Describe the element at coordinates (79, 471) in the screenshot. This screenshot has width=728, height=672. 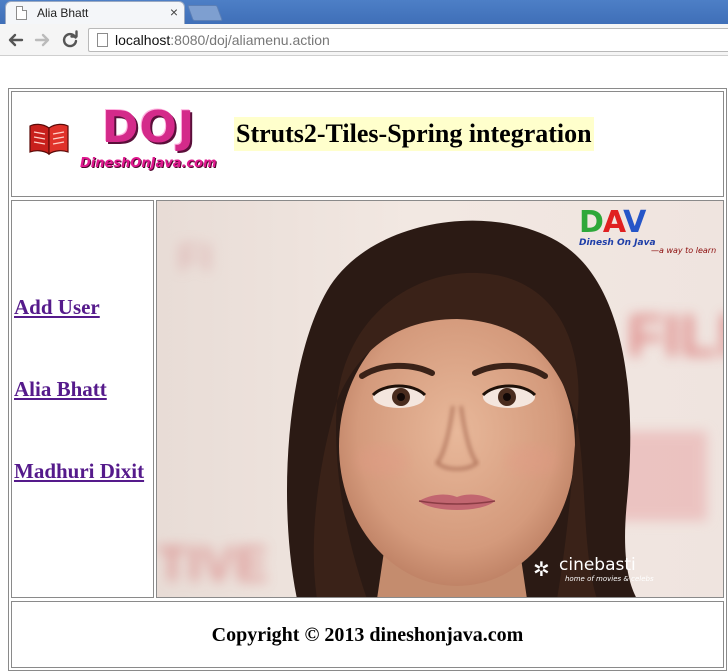
I see `menu-link-madhuri-dixit: Madhuri Dixit` at that location.